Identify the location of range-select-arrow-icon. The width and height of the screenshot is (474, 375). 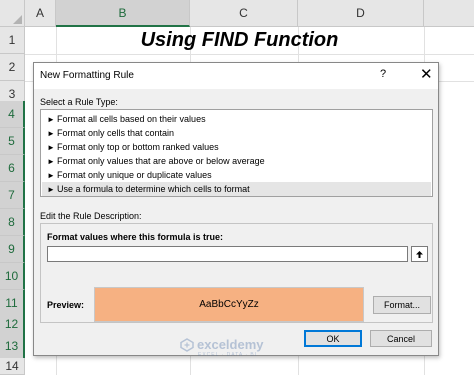
(419, 254).